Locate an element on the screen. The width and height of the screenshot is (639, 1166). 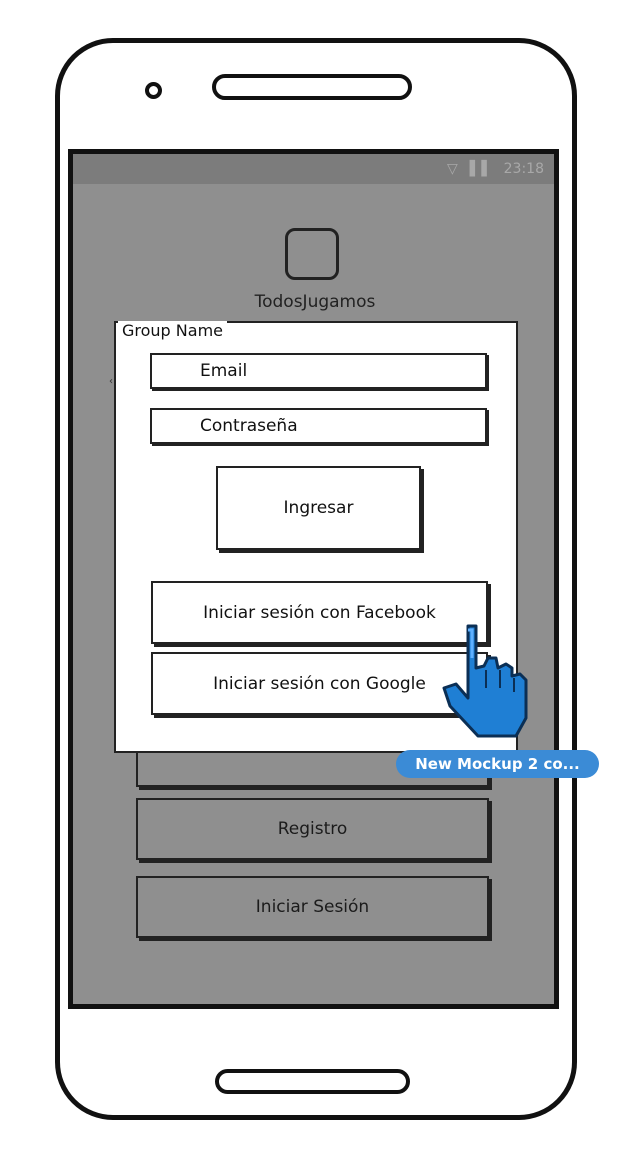
facebook-login-button: Iniciar sesión con Facebook is located at coordinates (319, 612).